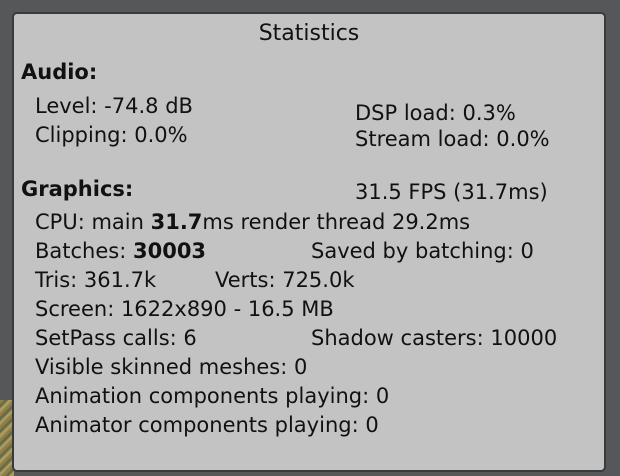 The width and height of the screenshot is (620, 476). What do you see at coordinates (176, 222) in the screenshot?
I see `cpu-main-value: 31.7` at bounding box center [176, 222].